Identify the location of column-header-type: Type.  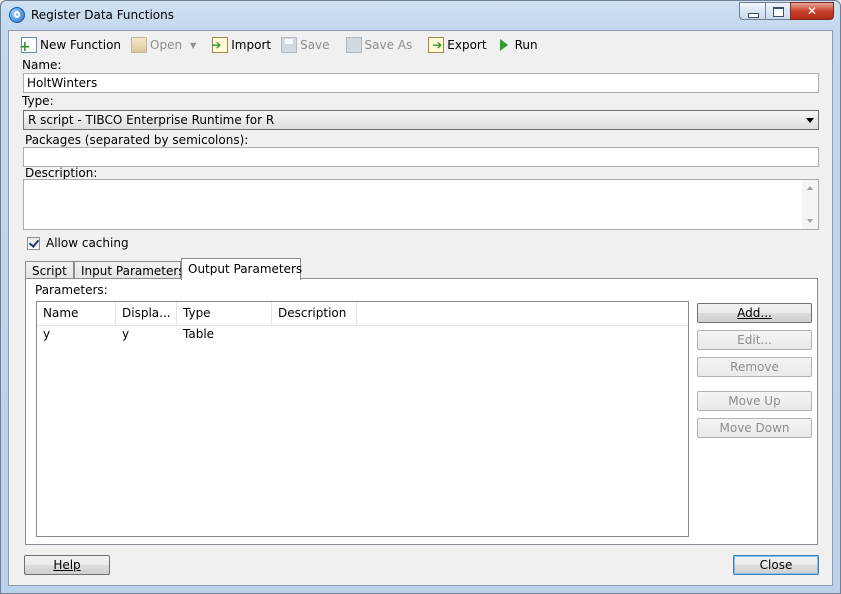
(224, 313).